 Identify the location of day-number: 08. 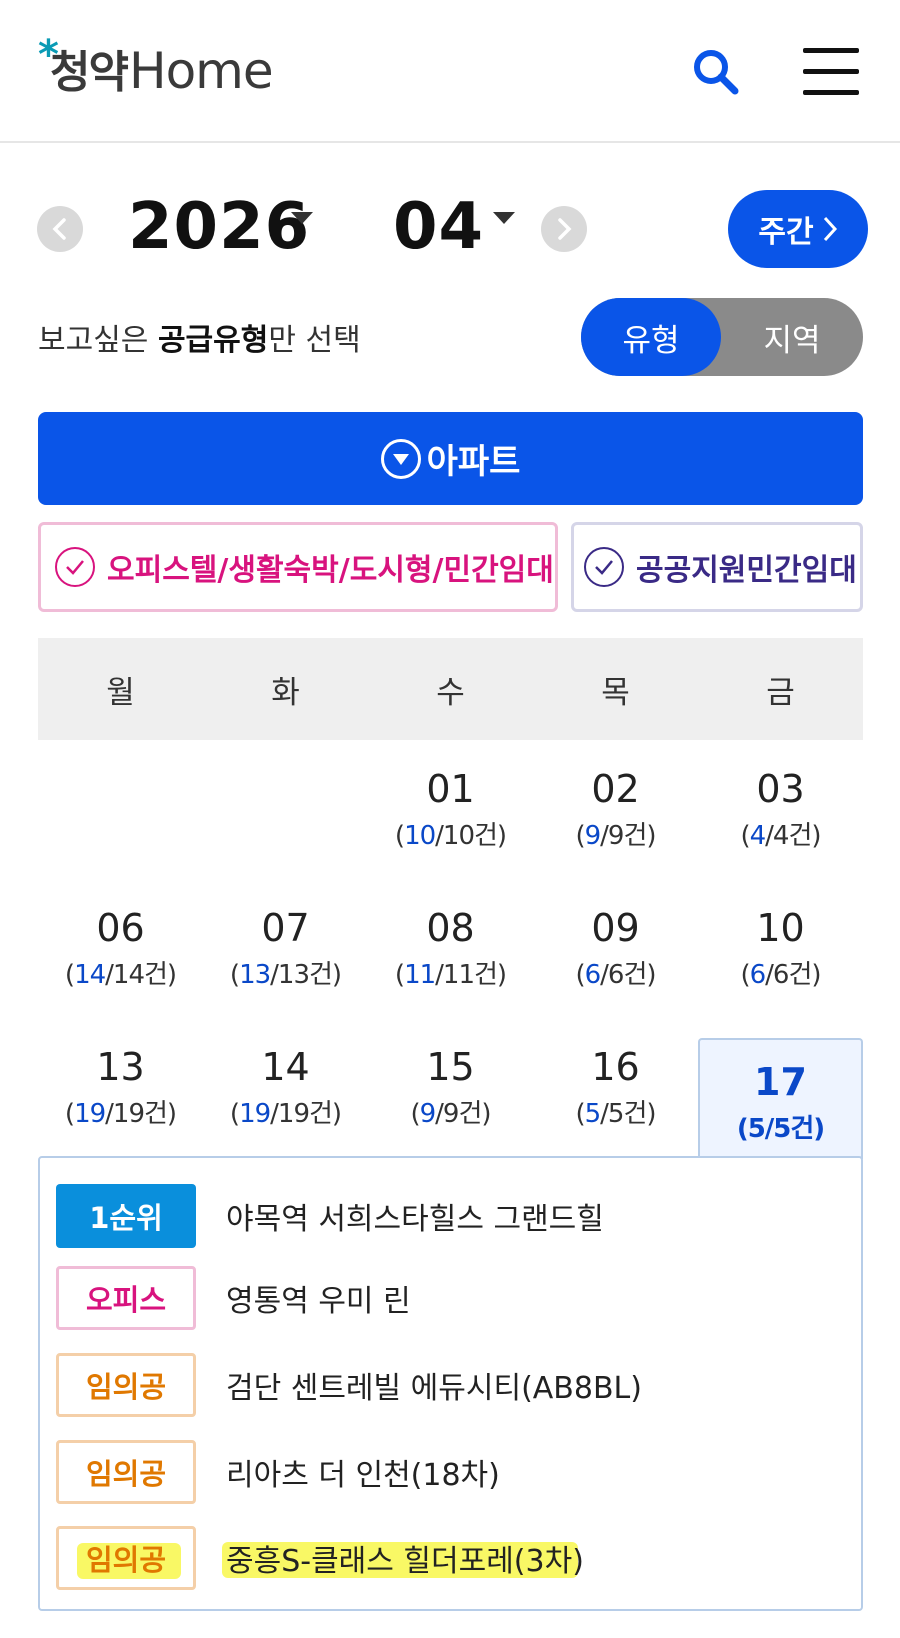
(450, 928).